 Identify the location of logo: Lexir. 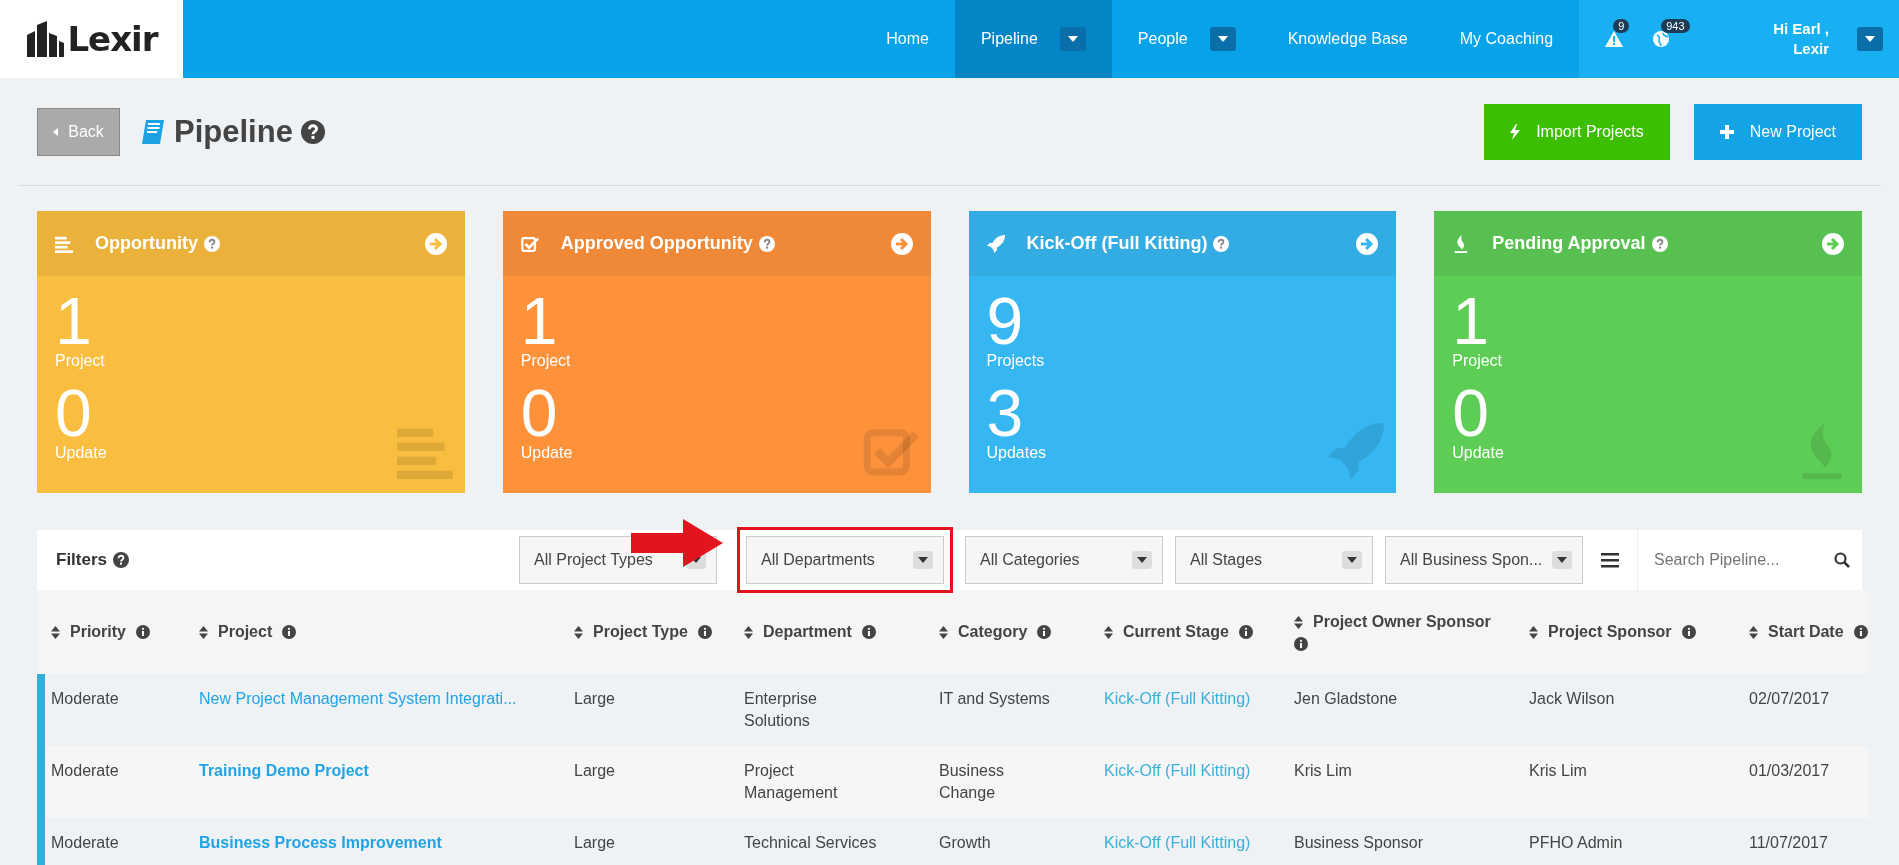
(91, 39).